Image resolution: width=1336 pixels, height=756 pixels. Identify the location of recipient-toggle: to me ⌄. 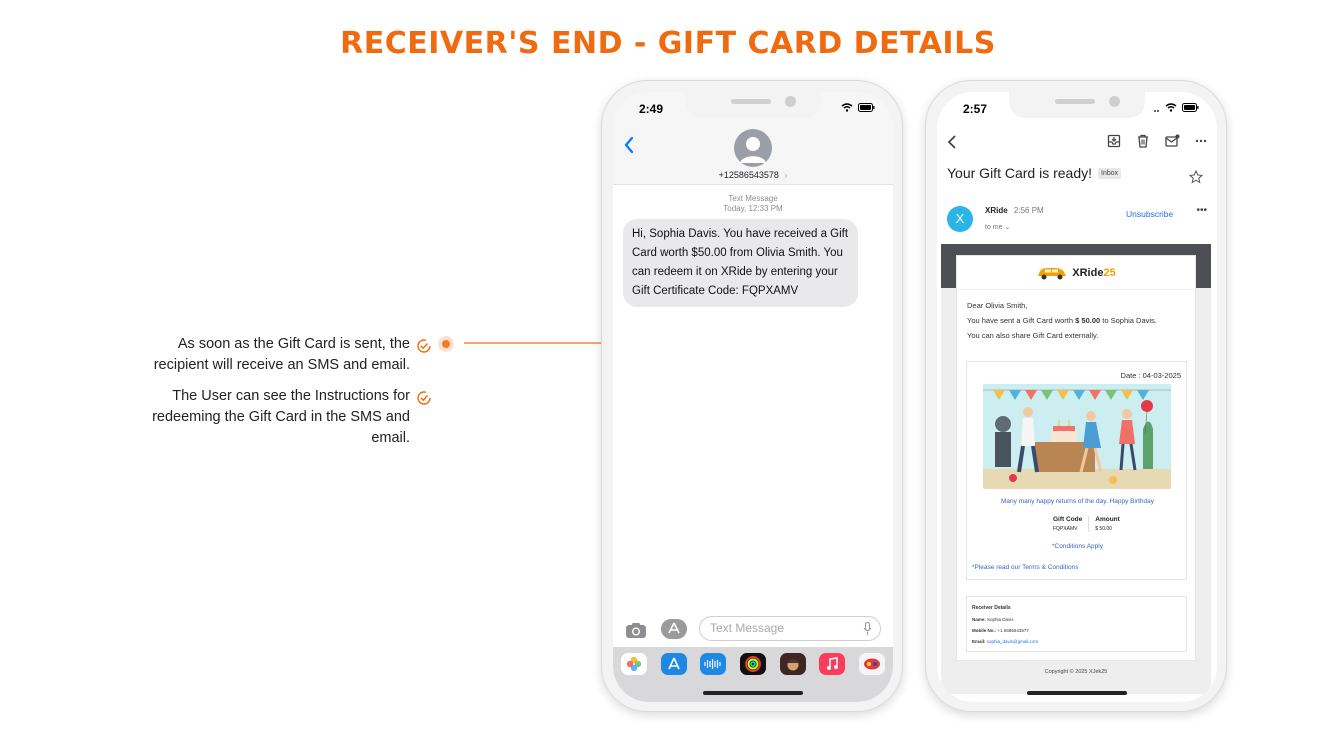
(997, 227).